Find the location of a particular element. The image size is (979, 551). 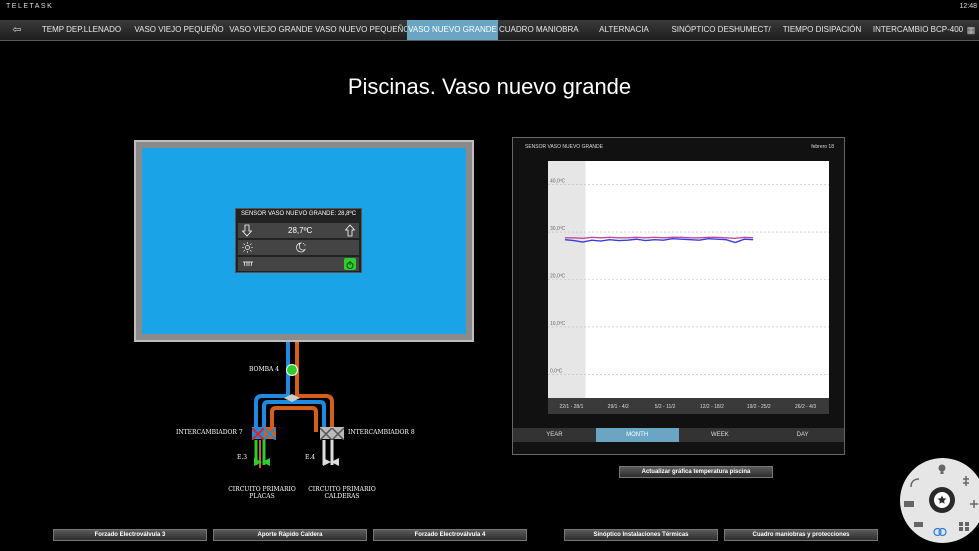

aporte-rapido-caldera-button: Aporte Rápido Caldera is located at coordinates (290, 535).